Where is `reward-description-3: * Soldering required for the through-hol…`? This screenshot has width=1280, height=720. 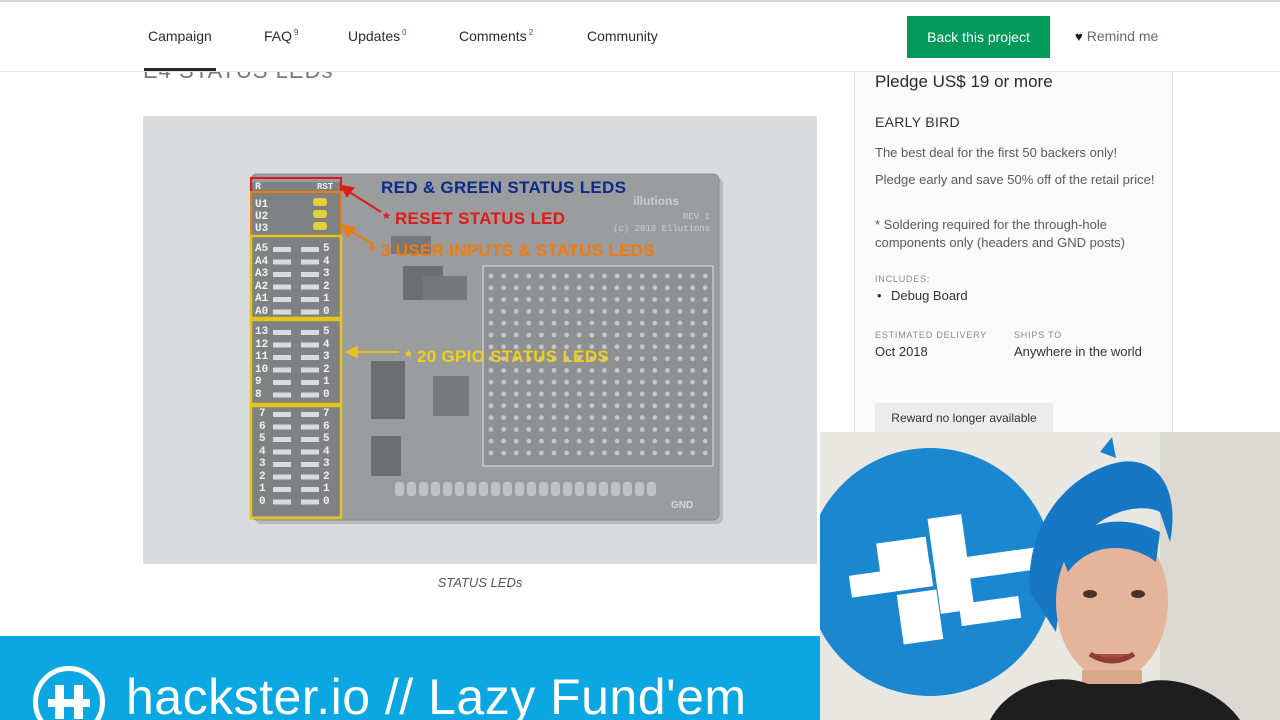 reward-description-3: * Soldering required for the through-hol… is located at coordinates (1000, 233).